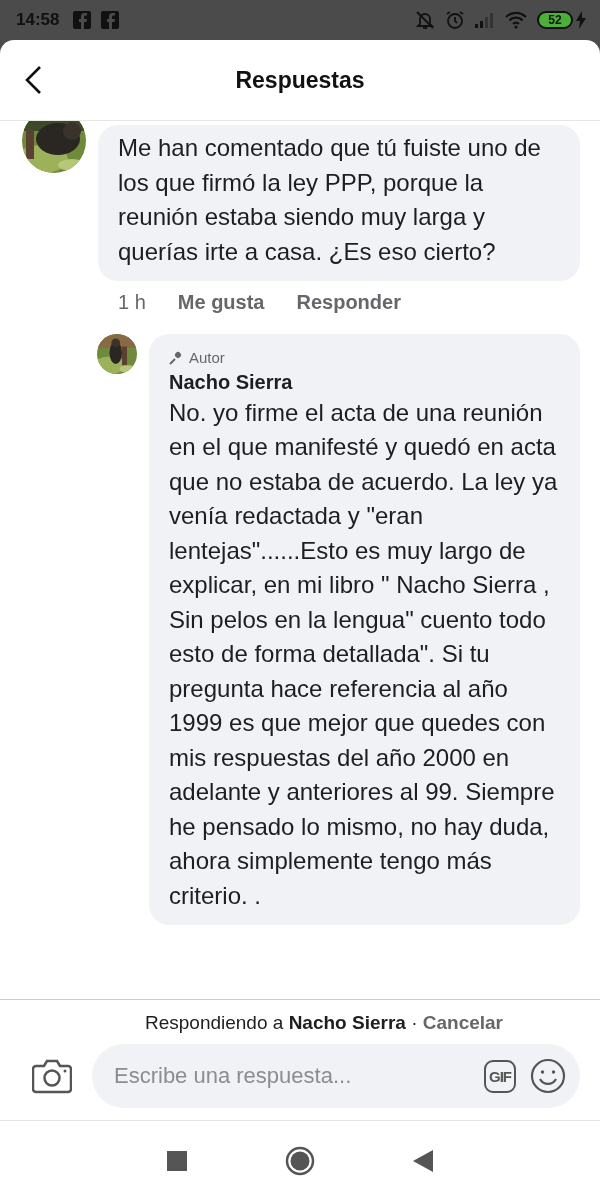  I want to click on reply-input-field: Escribe una respuesta... GIF, so click(336, 1076).